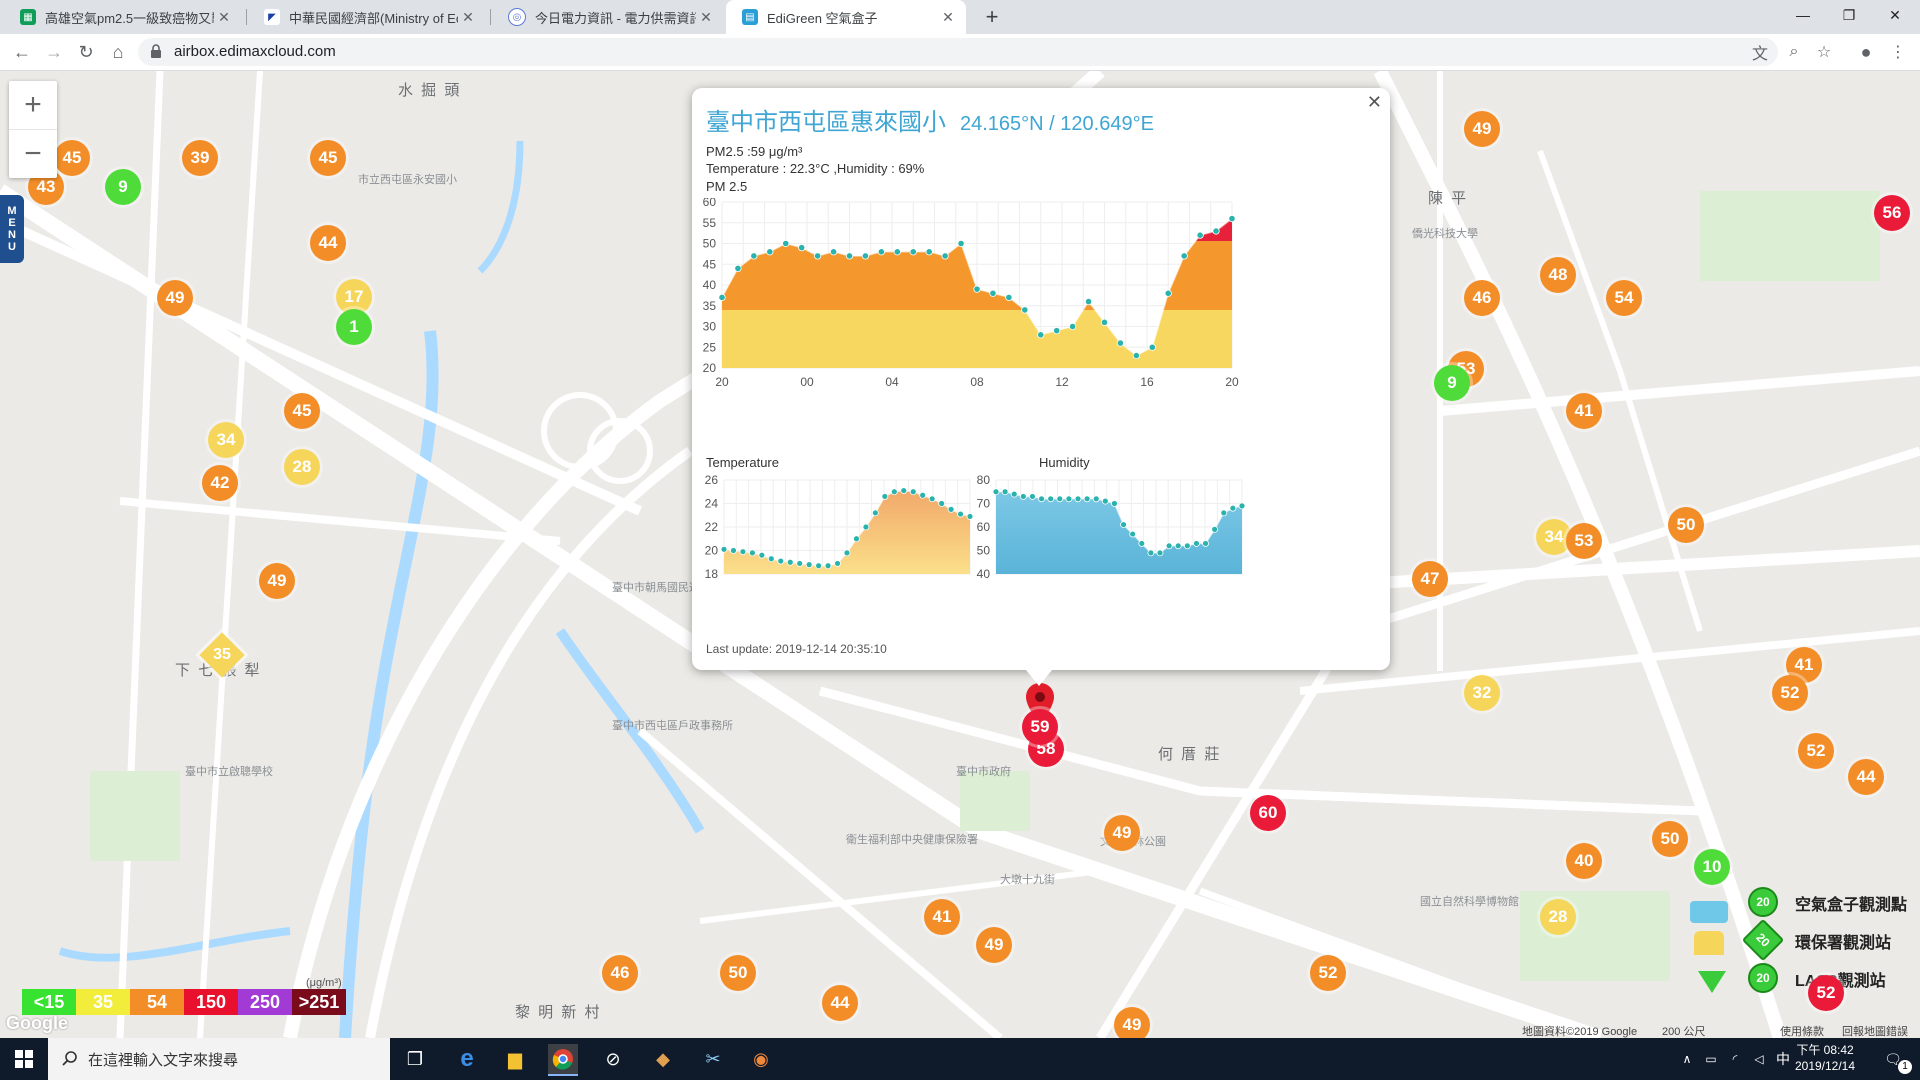 This screenshot has height=1080, width=1920. Describe the element at coordinates (37, 1023) in the screenshot. I see `google-logo: Google` at that location.